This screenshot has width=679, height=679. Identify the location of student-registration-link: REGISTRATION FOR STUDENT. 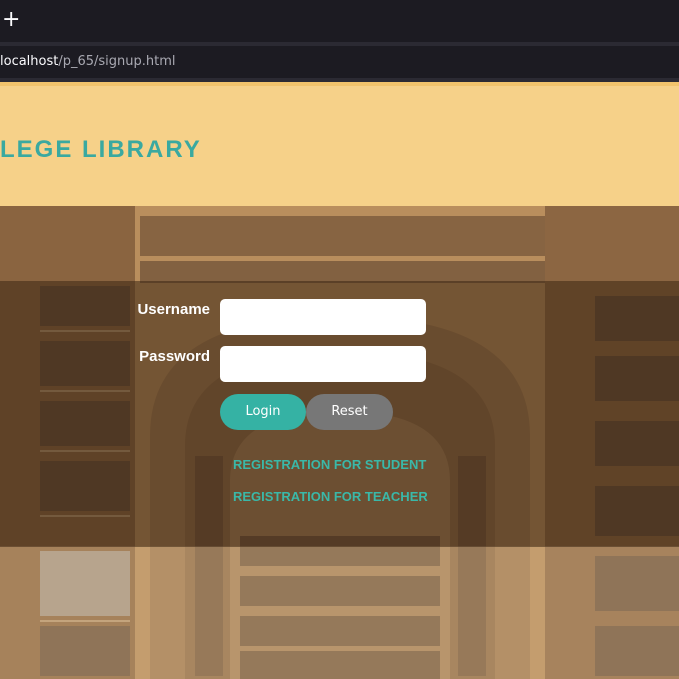
(329, 464).